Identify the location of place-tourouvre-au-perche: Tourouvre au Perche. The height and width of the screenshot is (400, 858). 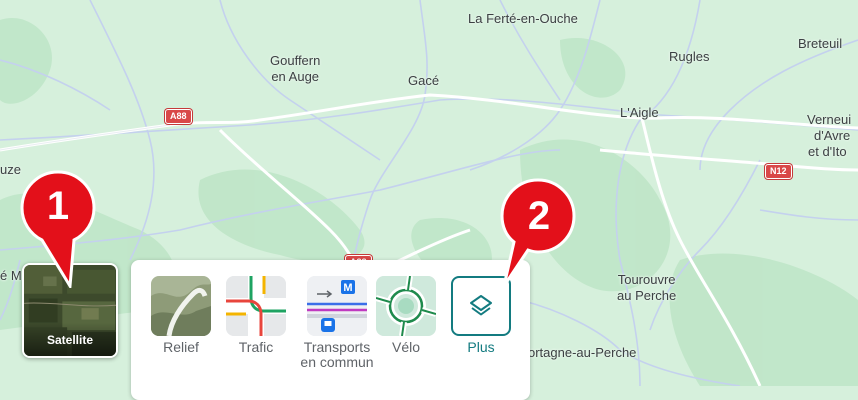
(646, 288).